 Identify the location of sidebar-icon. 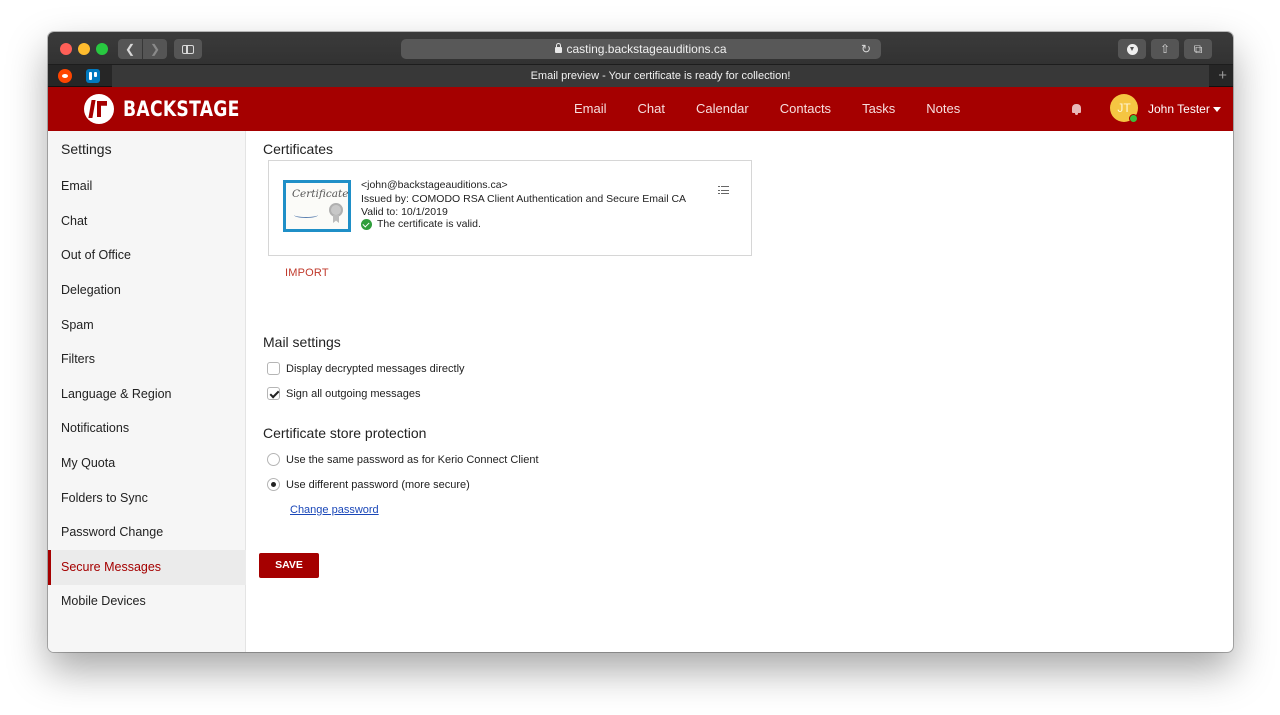
(188, 49).